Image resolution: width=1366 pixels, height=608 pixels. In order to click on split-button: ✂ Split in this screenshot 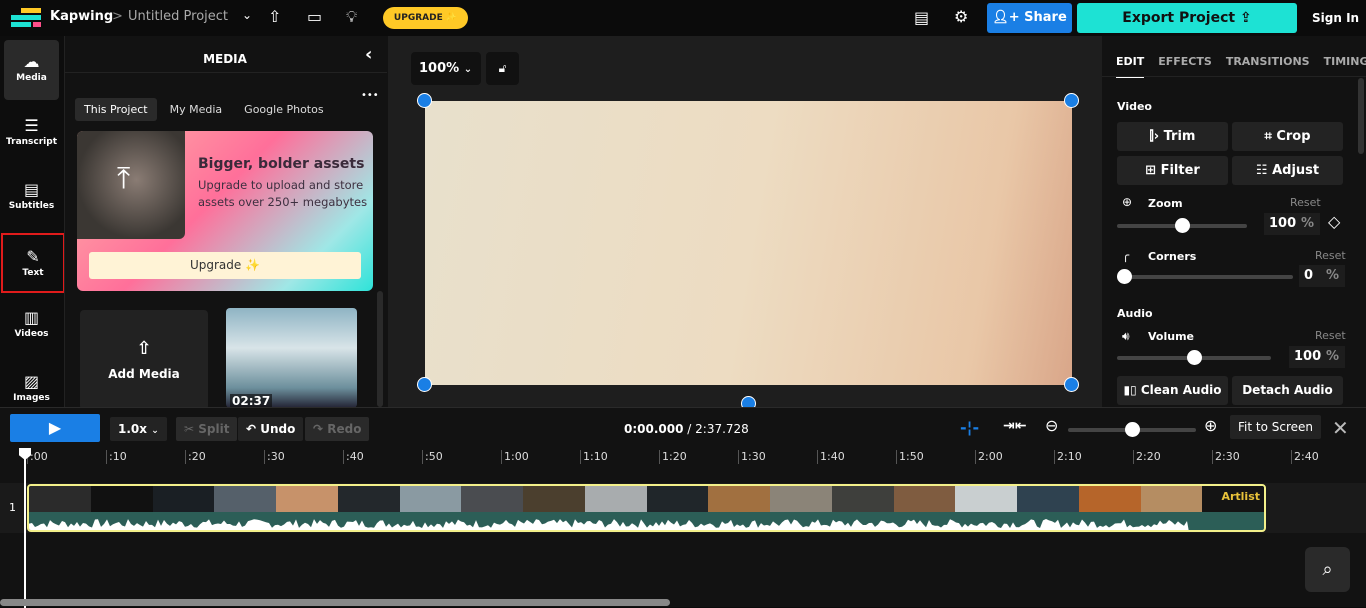, I will do `click(207, 429)`.